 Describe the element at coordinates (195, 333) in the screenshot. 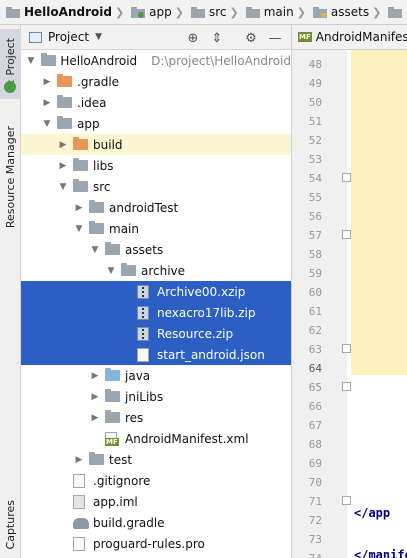

I see `tree-item-label: Resource.zip` at that location.